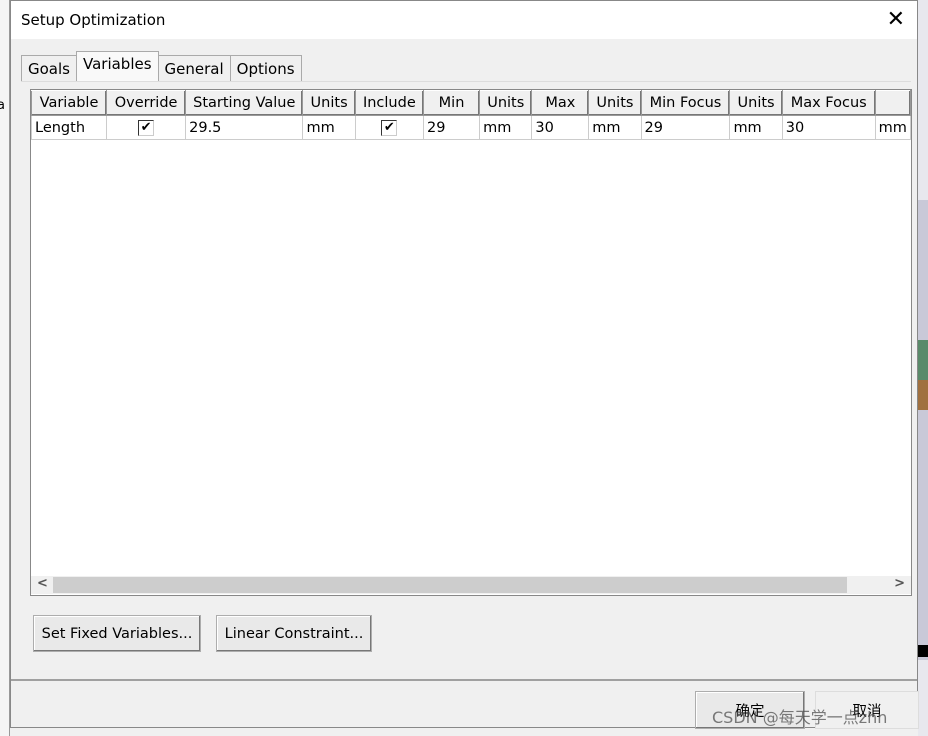 The image size is (928, 736). I want to click on scrollbar-thumb, so click(450, 585).